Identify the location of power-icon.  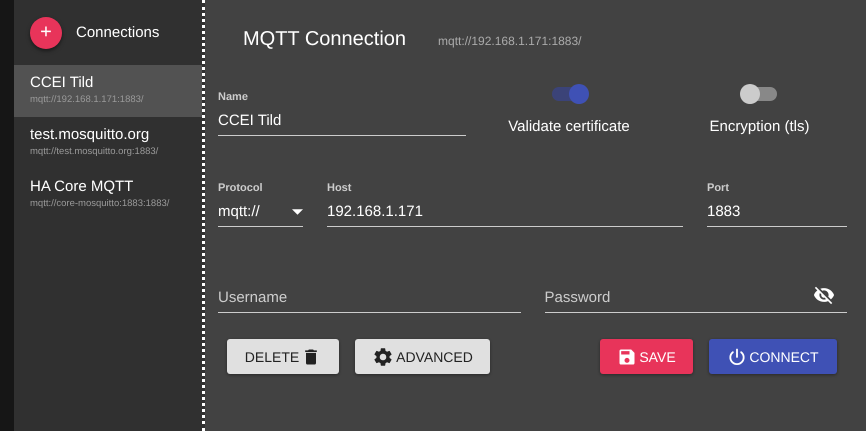
(737, 356).